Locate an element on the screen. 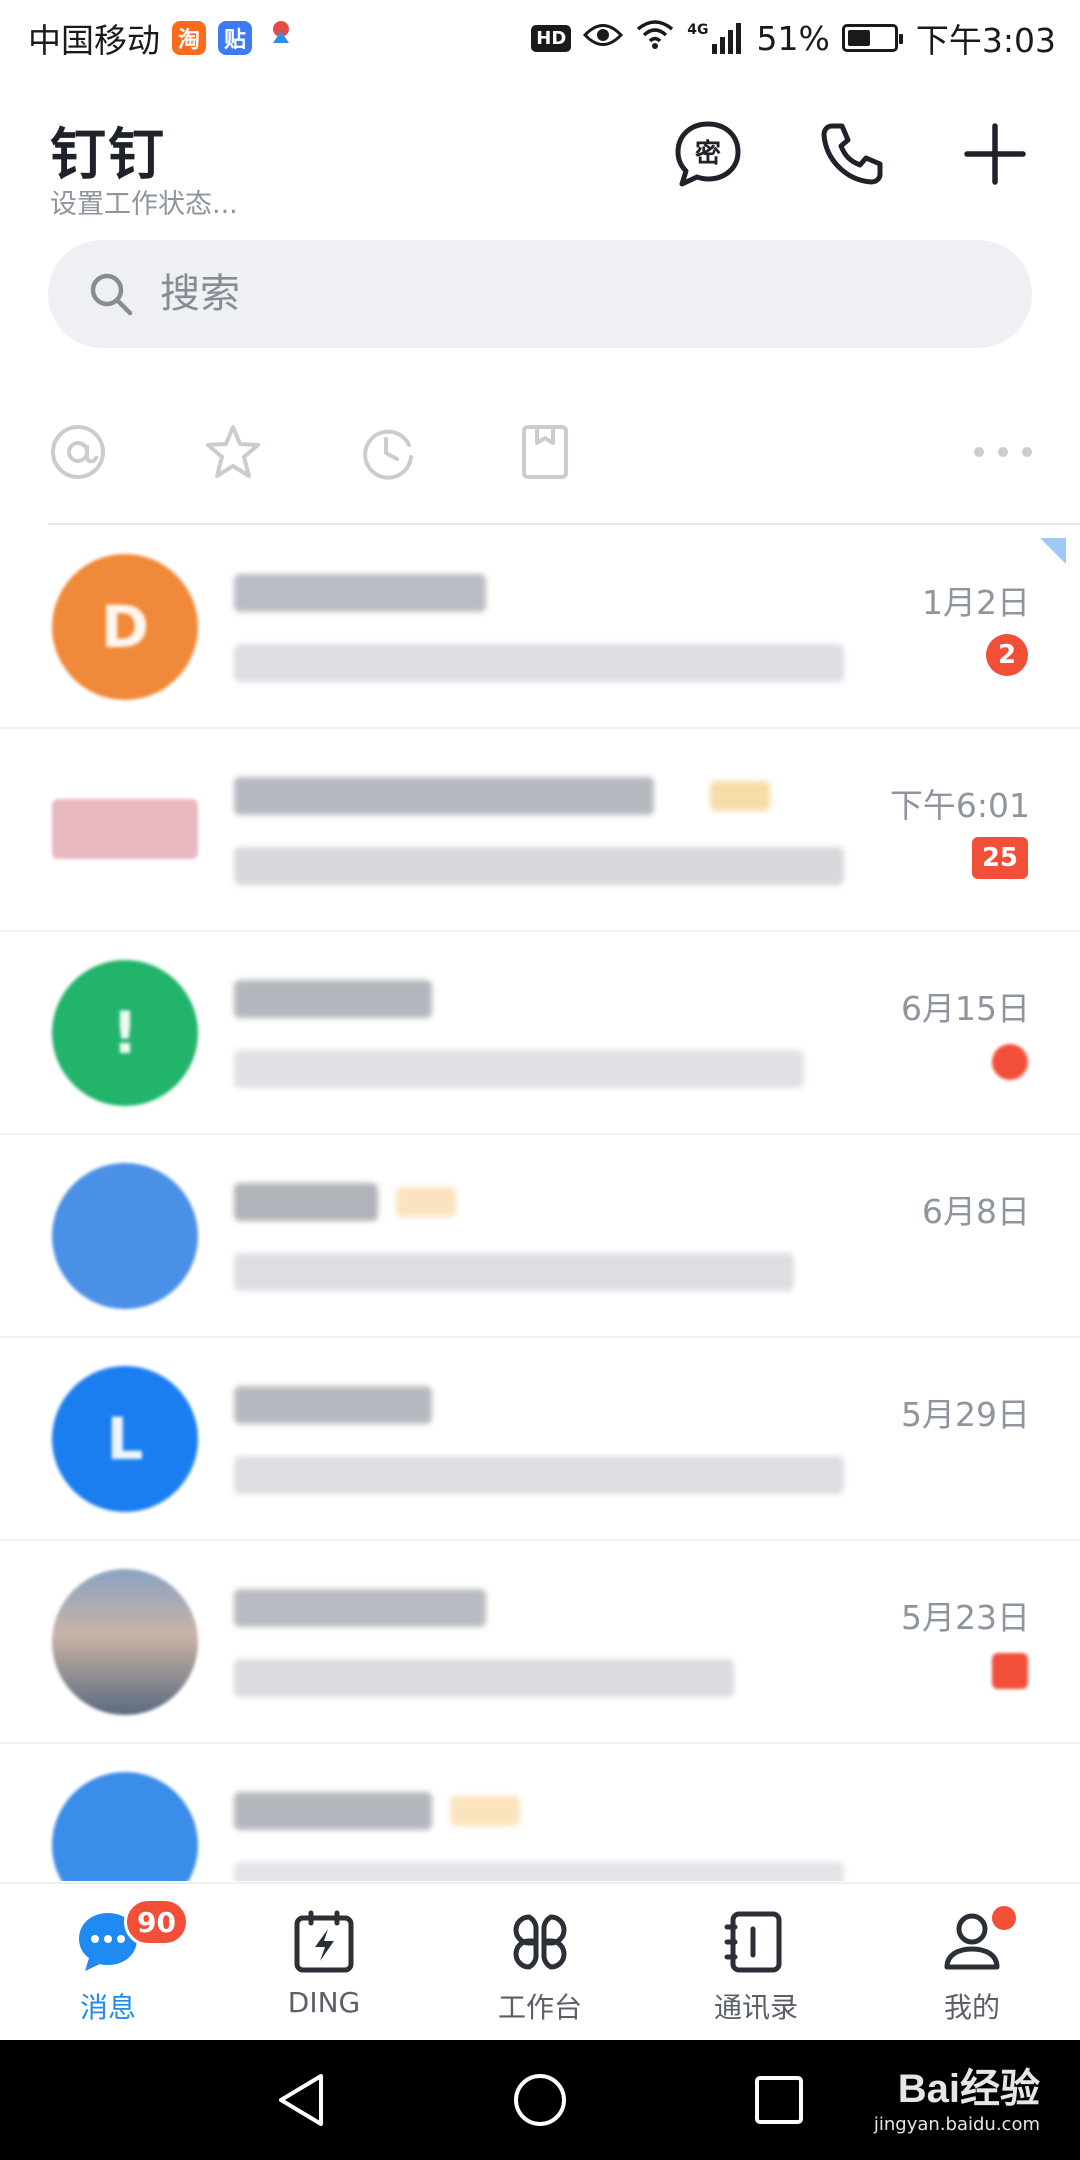 The height and width of the screenshot is (2160, 1080). avatar-glyph: D is located at coordinates (125, 627).